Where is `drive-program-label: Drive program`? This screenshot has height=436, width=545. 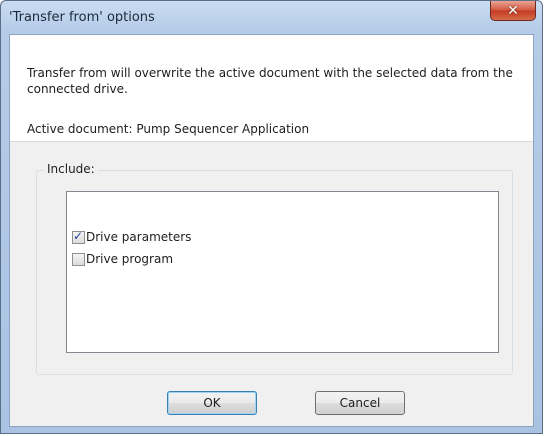 drive-program-label: Drive program is located at coordinates (130, 259).